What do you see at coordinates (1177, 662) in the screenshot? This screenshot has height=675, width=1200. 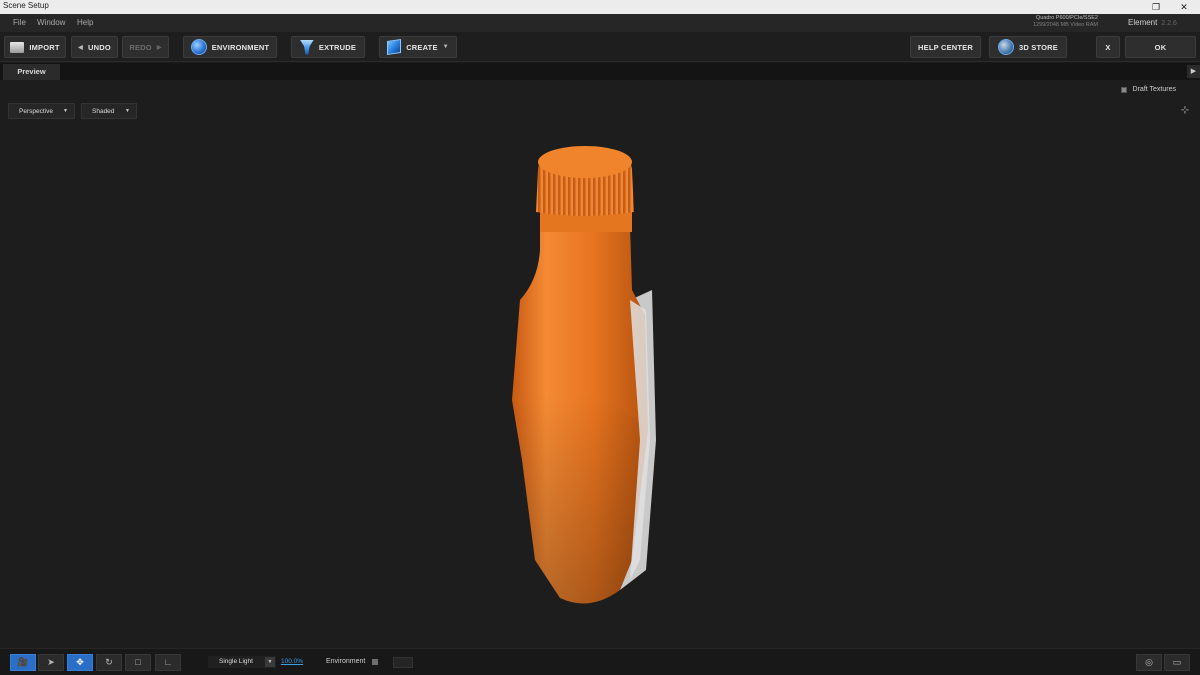 I see `render-screen-icon: ▭` at bounding box center [1177, 662].